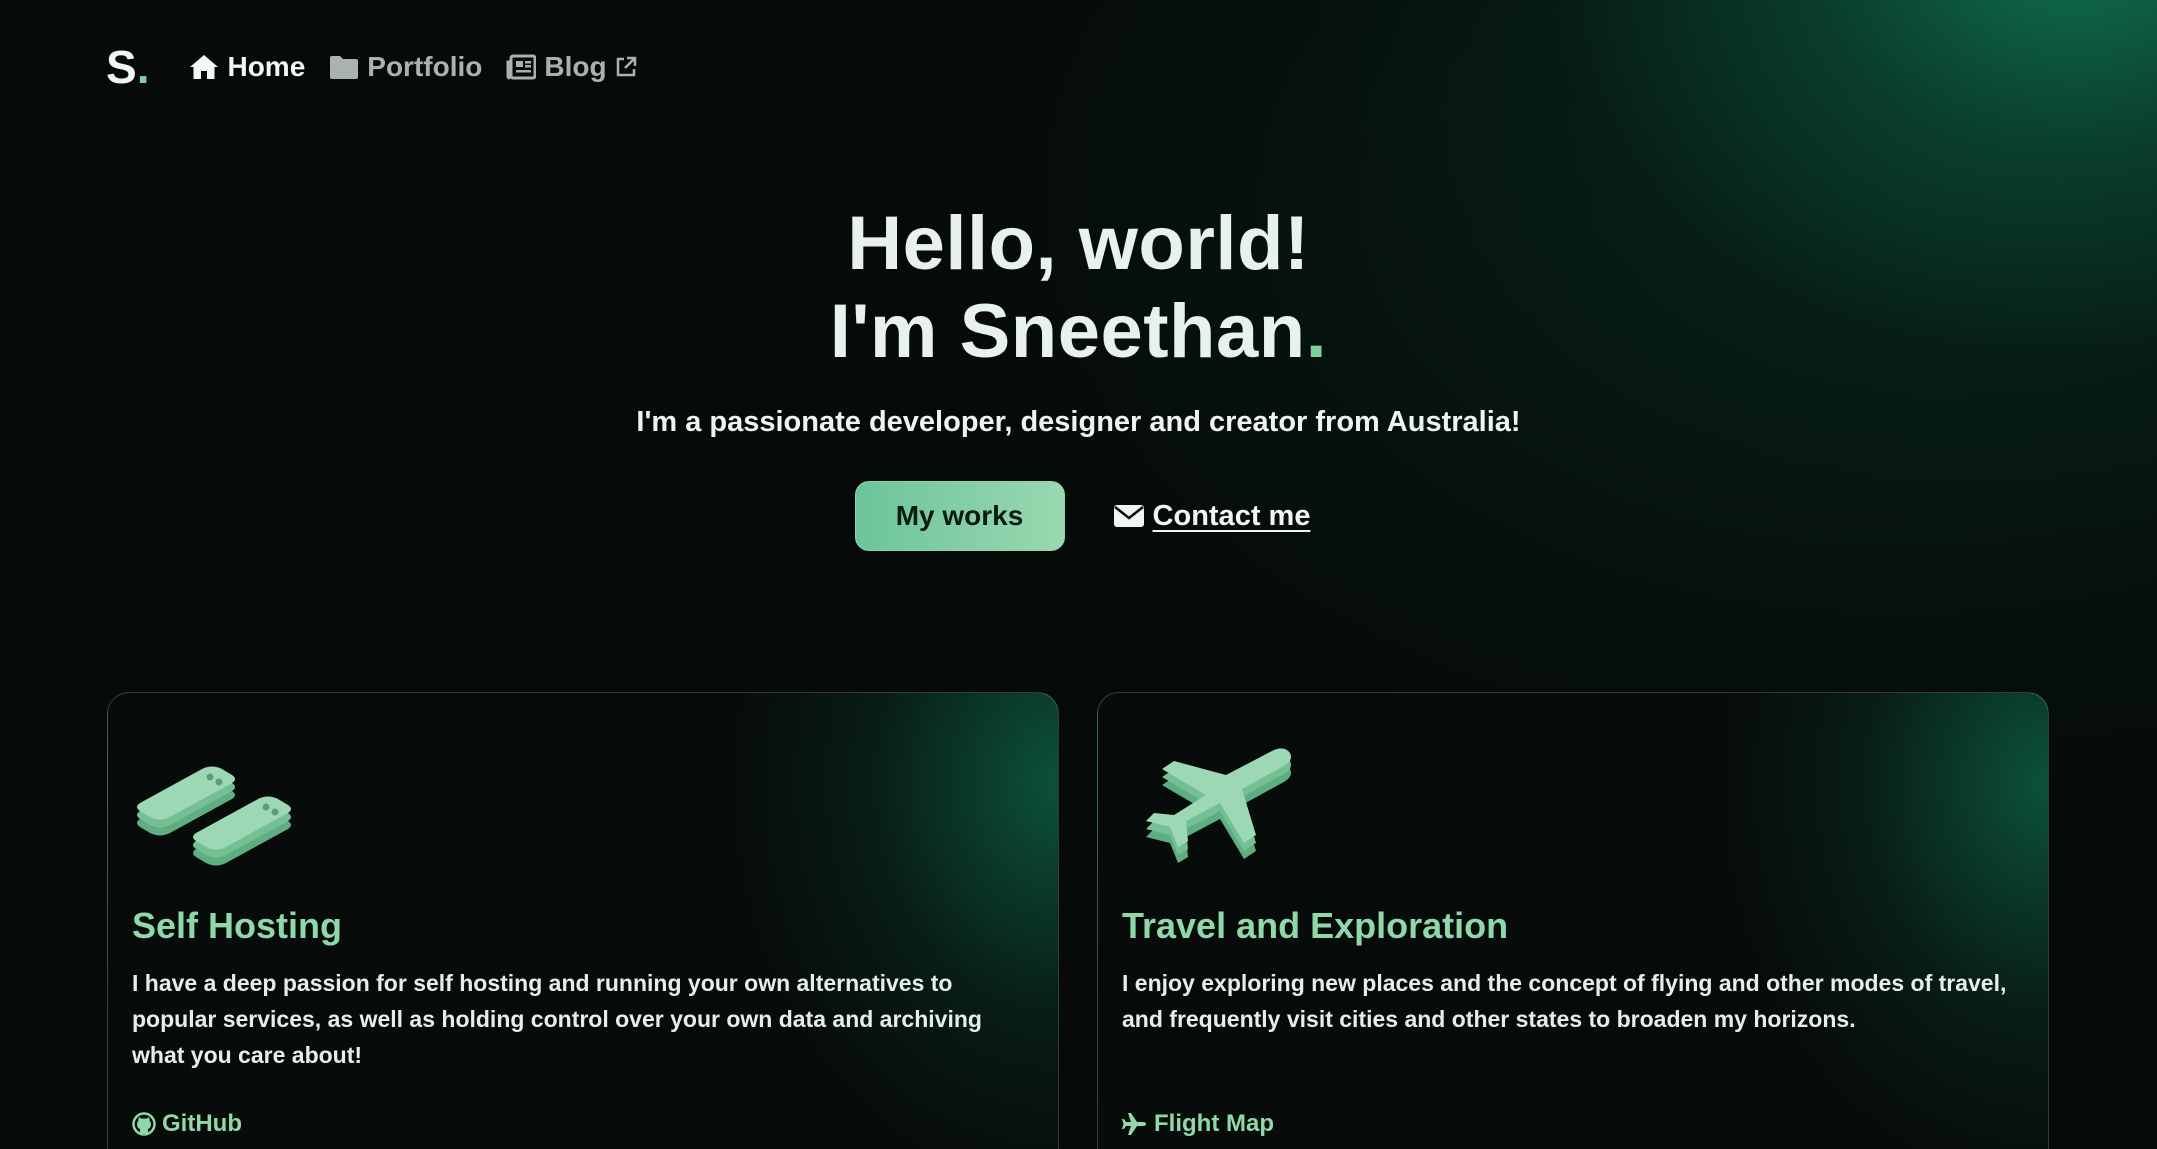 The image size is (2157, 1149). What do you see at coordinates (266, 66) in the screenshot?
I see `nav-item-label: Home` at bounding box center [266, 66].